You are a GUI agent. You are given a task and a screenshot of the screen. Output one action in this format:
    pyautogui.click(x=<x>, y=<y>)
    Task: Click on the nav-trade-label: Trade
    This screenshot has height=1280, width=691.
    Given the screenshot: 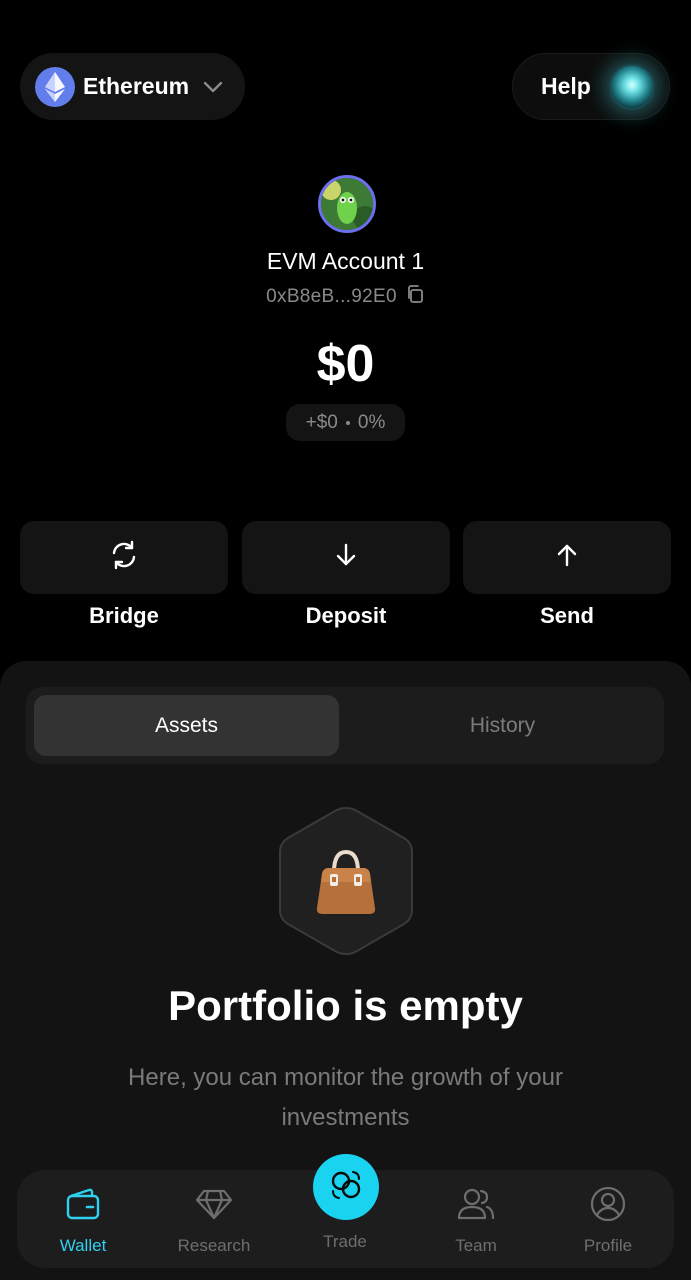 What is the action you would take?
    pyautogui.click(x=345, y=1241)
    